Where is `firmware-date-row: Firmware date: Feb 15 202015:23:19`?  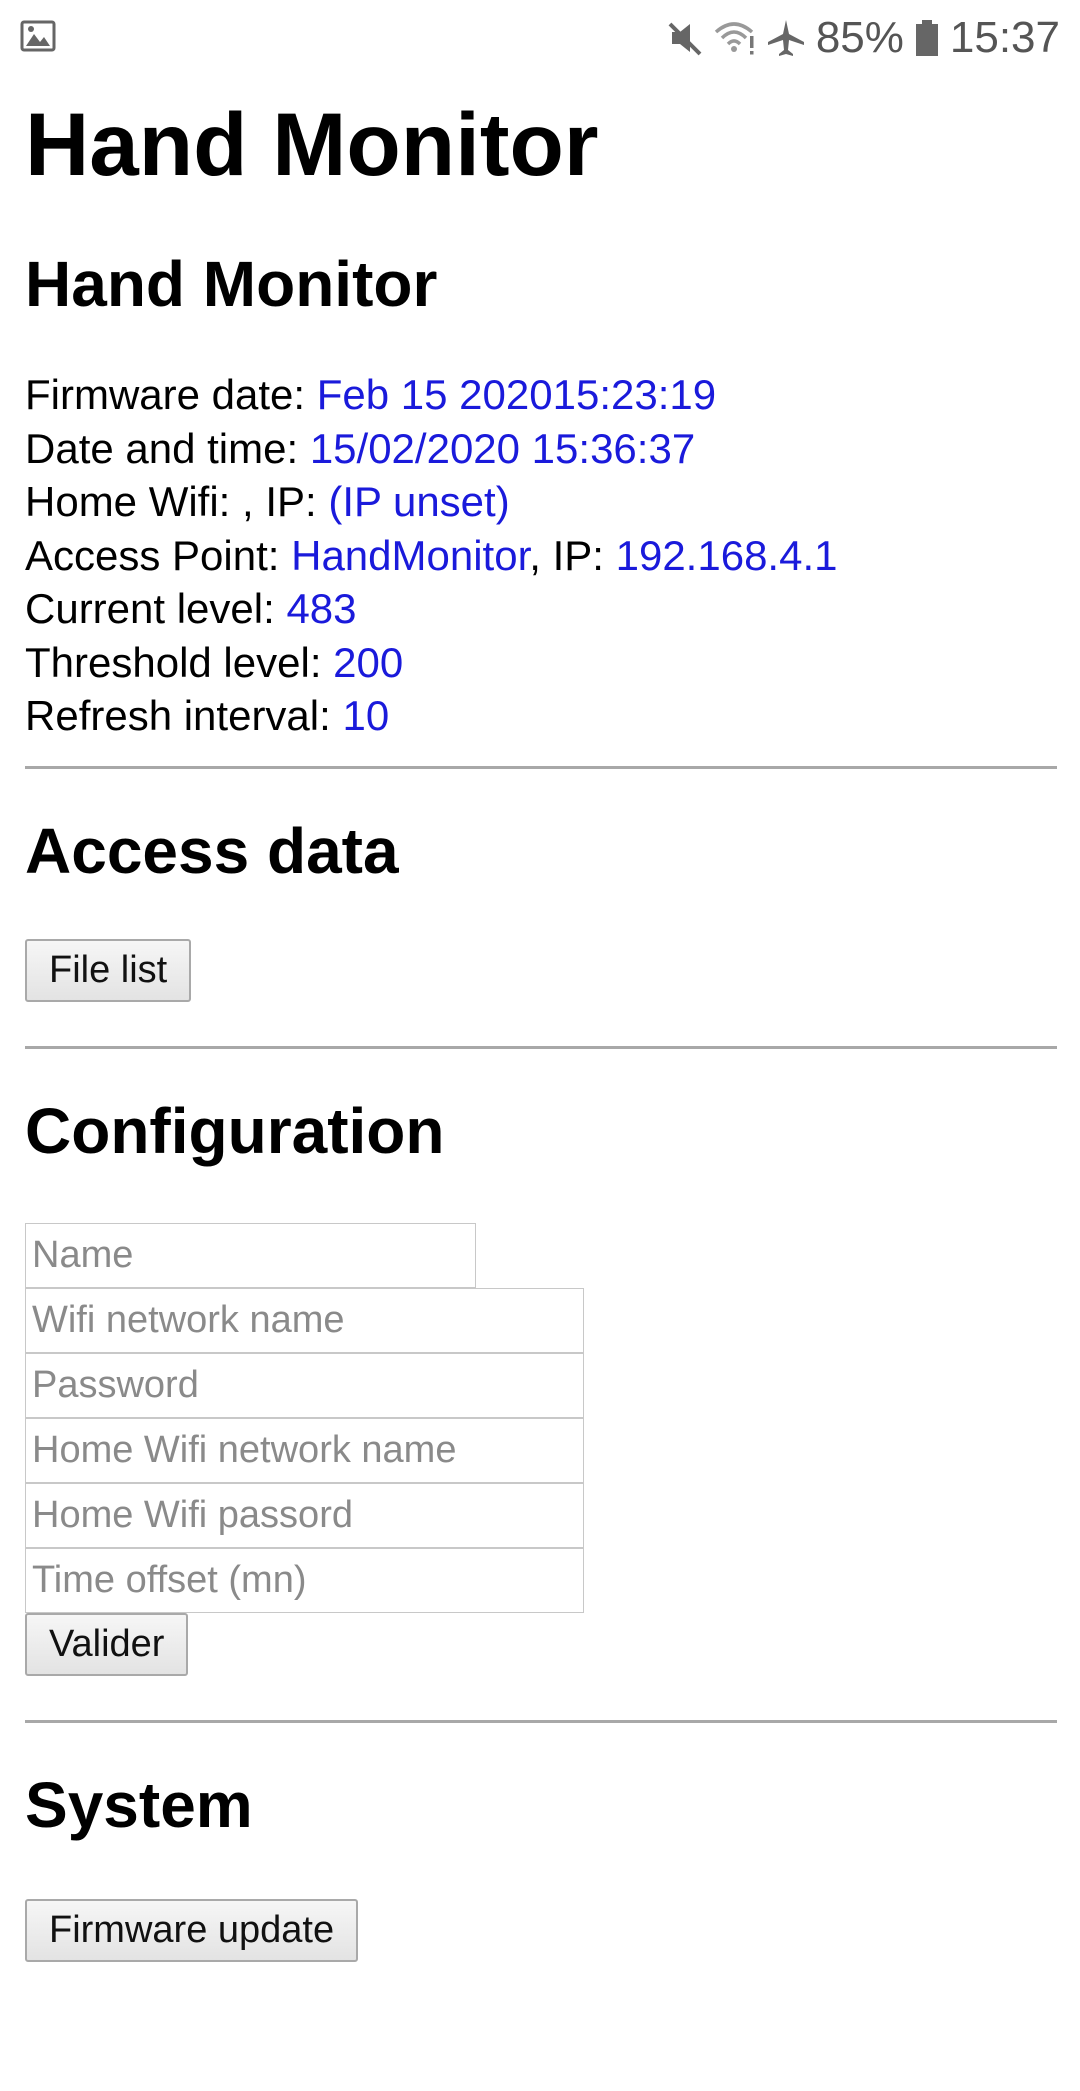
firmware-date-row: Firmware date: Feb 15 202015:23:19 is located at coordinates (541, 395).